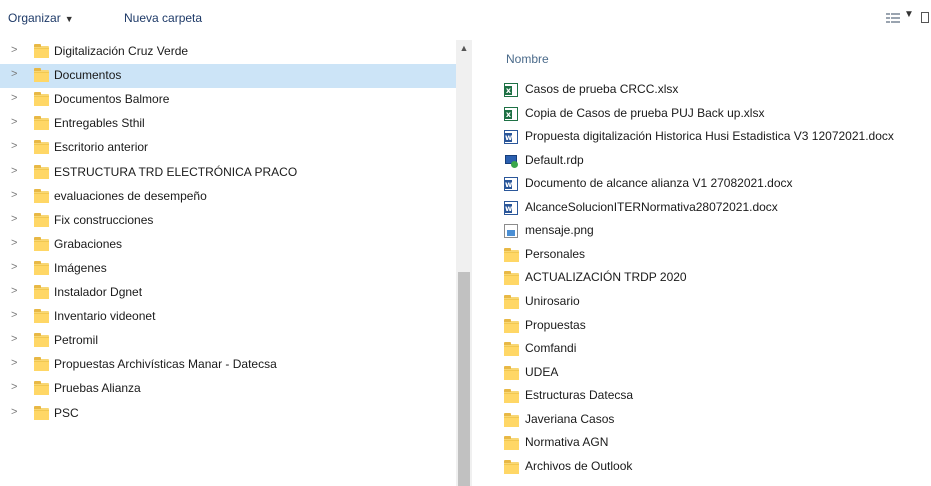 This screenshot has height=486, width=931. I want to click on tree-item: > Petromil, so click(228, 341).